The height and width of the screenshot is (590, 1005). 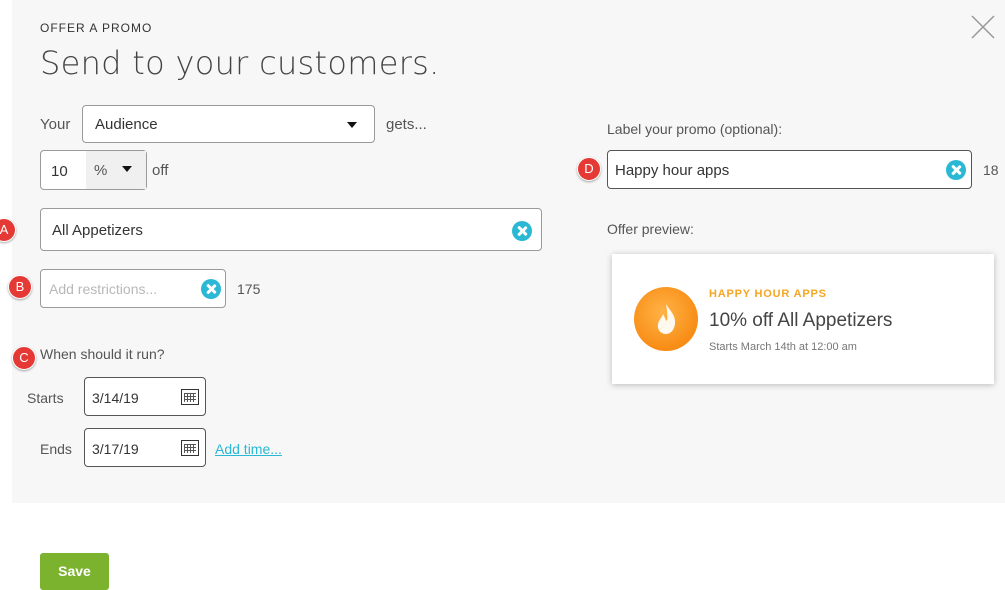 What do you see at coordinates (249, 289) in the screenshot?
I see `restrictions-char-count: 175` at bounding box center [249, 289].